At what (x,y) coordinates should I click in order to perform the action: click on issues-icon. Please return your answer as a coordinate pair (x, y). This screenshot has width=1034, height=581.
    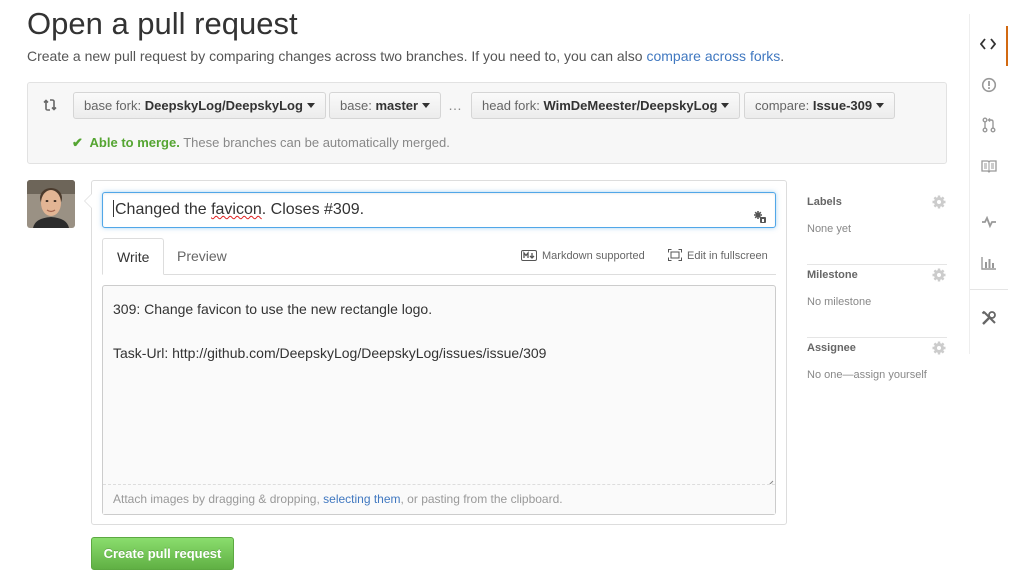
    Looking at the image, I should click on (989, 87).